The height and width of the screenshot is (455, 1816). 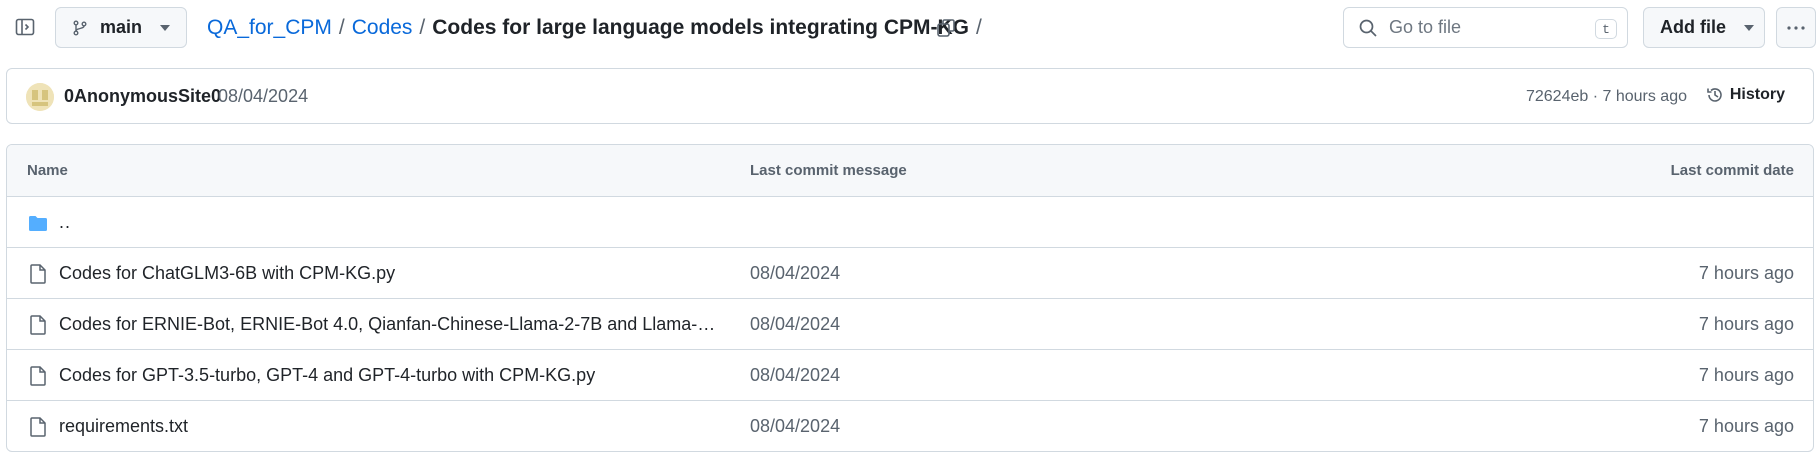 I want to click on copy-path-button, so click(x=946, y=28).